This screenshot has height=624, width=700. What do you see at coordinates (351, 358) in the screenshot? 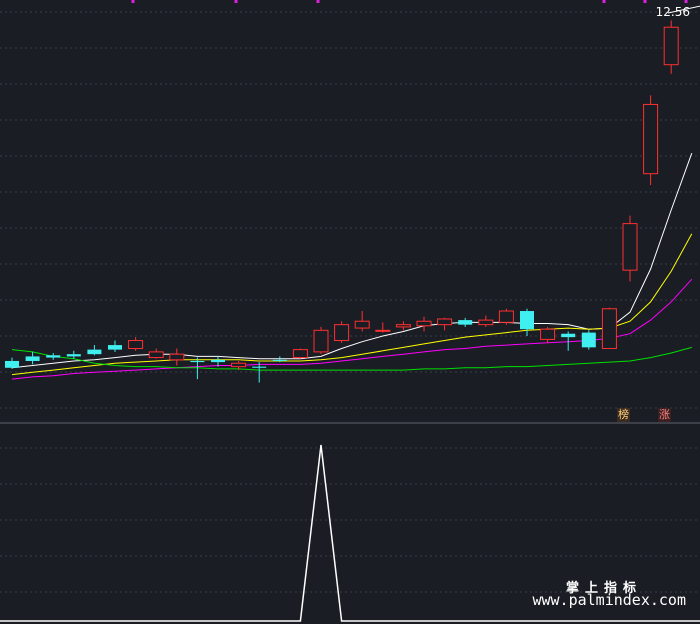
I see `ma-line-ma-green` at bounding box center [351, 358].